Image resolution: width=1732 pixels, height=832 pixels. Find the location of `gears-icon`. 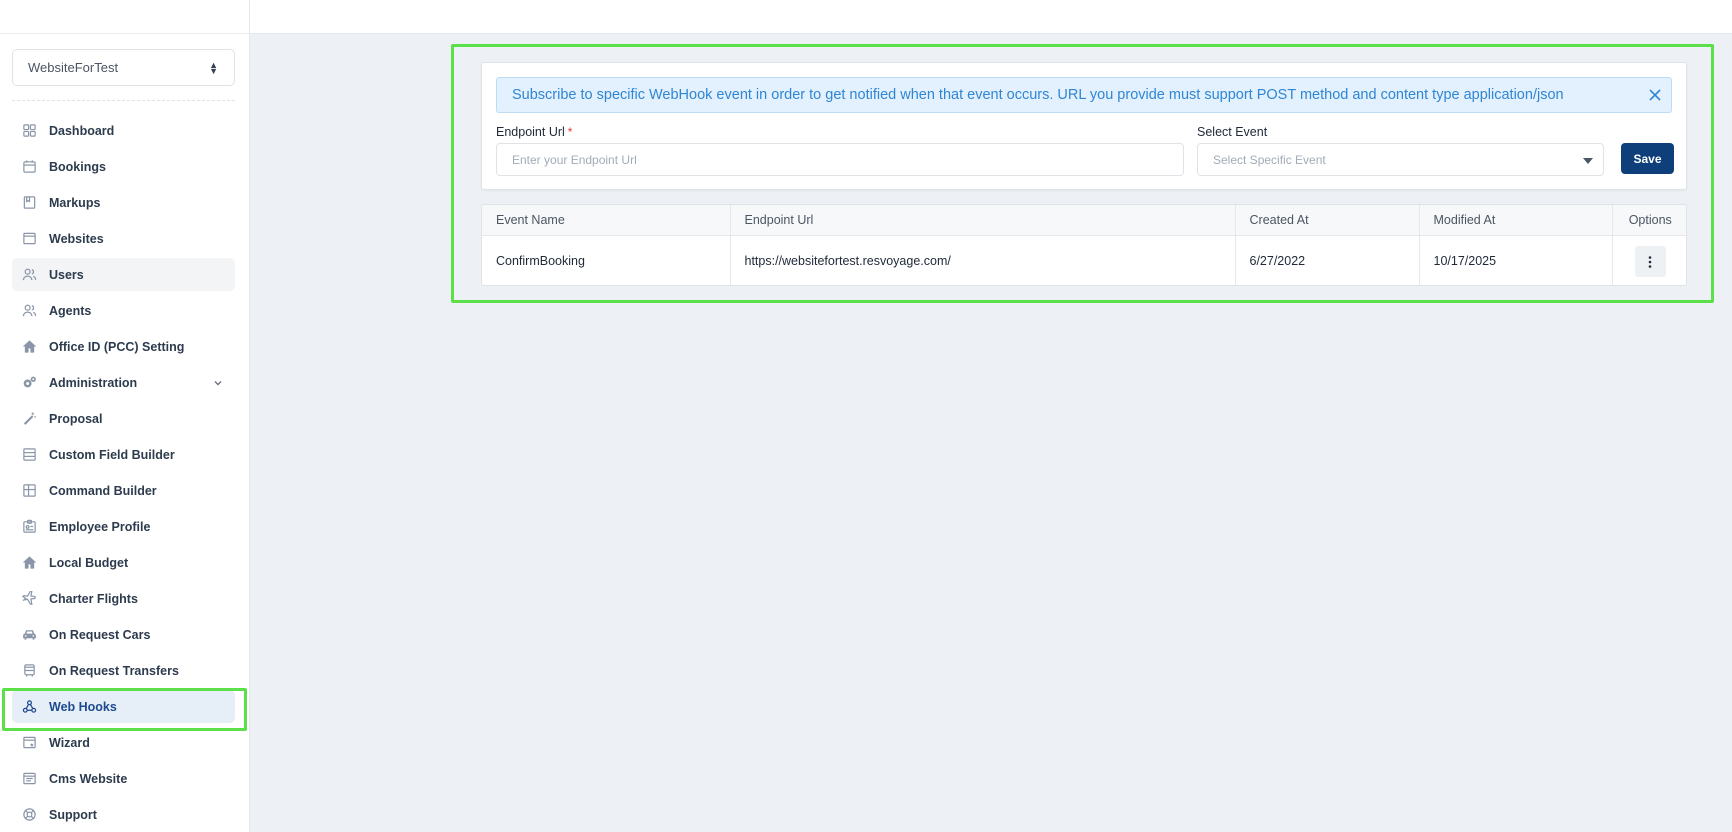

gears-icon is located at coordinates (29, 383).